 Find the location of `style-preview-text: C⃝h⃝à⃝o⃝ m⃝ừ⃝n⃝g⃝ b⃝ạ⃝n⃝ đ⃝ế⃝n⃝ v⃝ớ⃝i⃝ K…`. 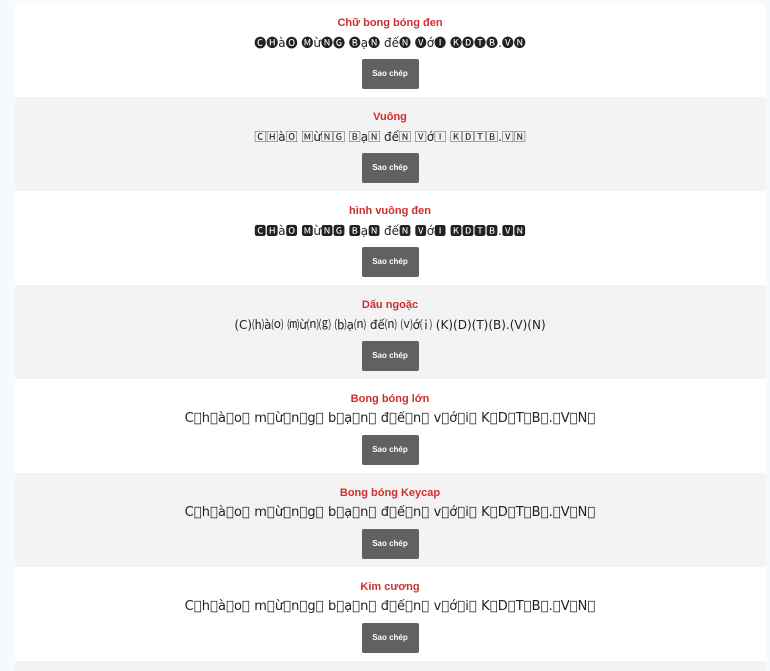

style-preview-text: C⃝h⃝à⃝o⃝ m⃝ừ⃝n⃝g⃝ b⃝ạ⃝n⃝ đ⃝ế⃝n⃝ v⃝ớ⃝i⃝ K… is located at coordinates (390, 419).